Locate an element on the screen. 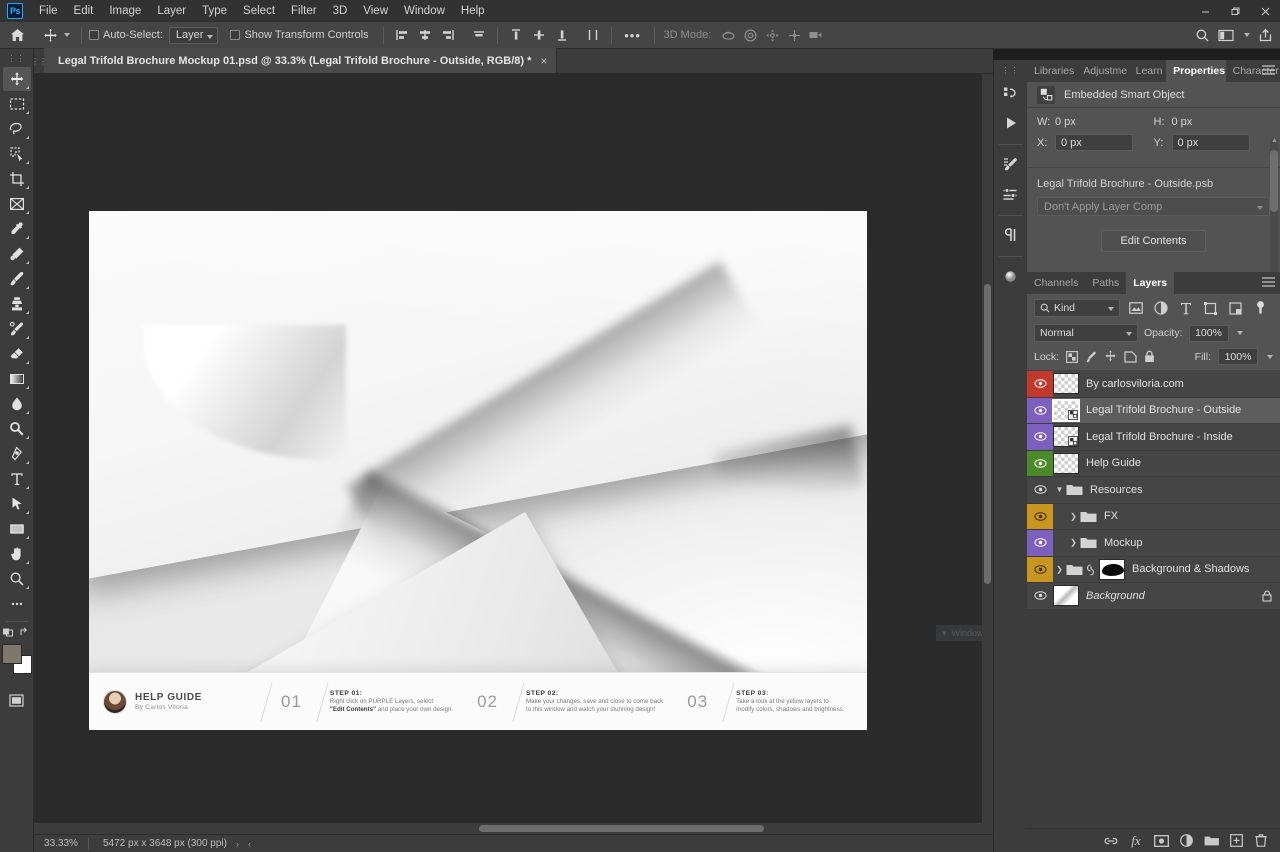 The width and height of the screenshot is (1280, 852). layer-name: Mockup is located at coordinates (1192, 543).